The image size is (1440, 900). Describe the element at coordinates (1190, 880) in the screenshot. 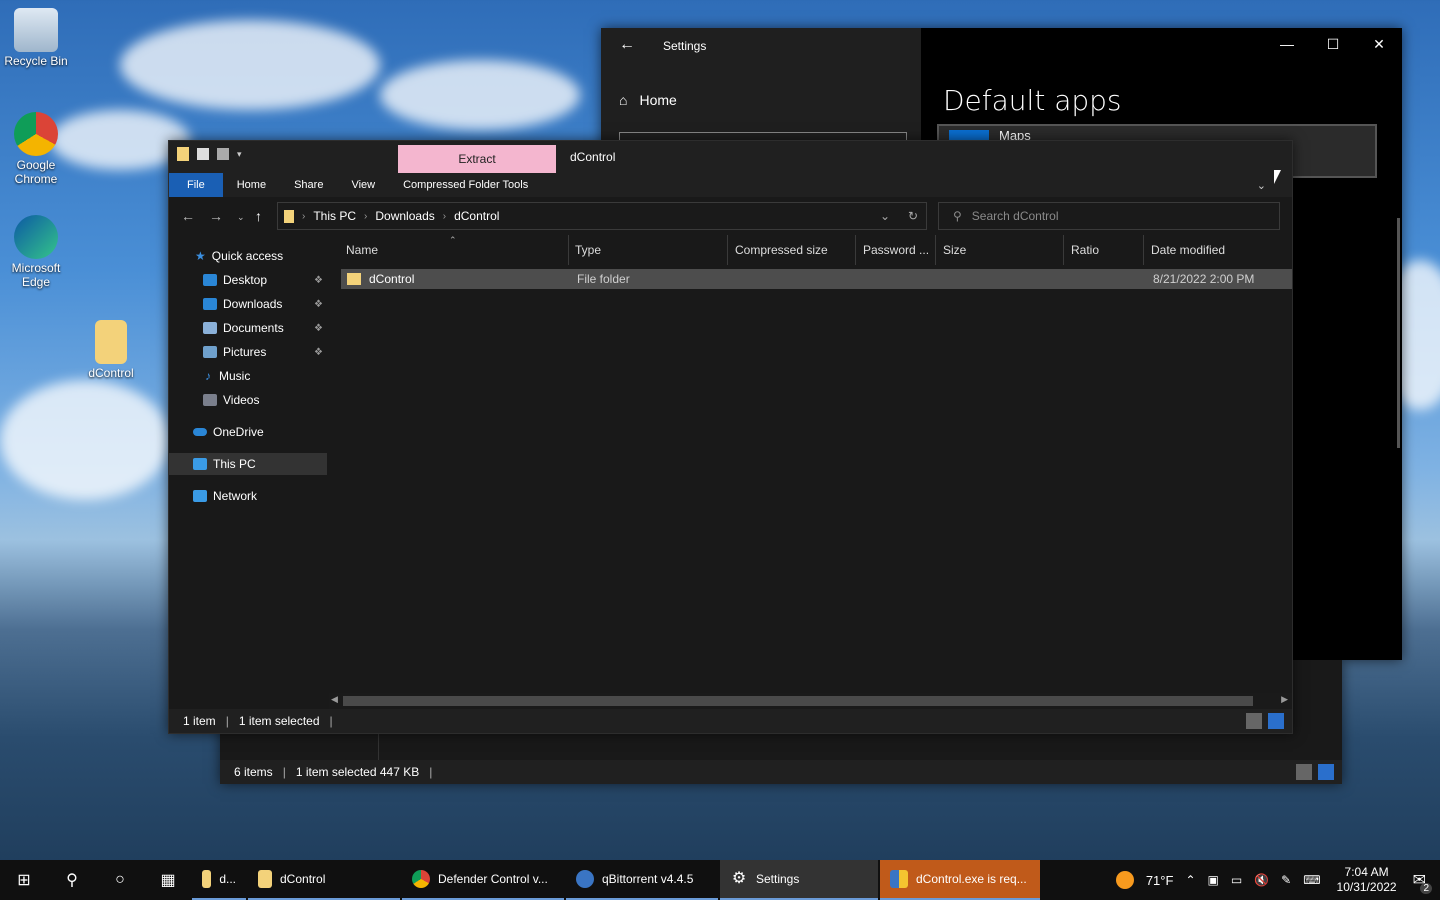

I see `show-hidden-icons-icon: ⌃` at that location.